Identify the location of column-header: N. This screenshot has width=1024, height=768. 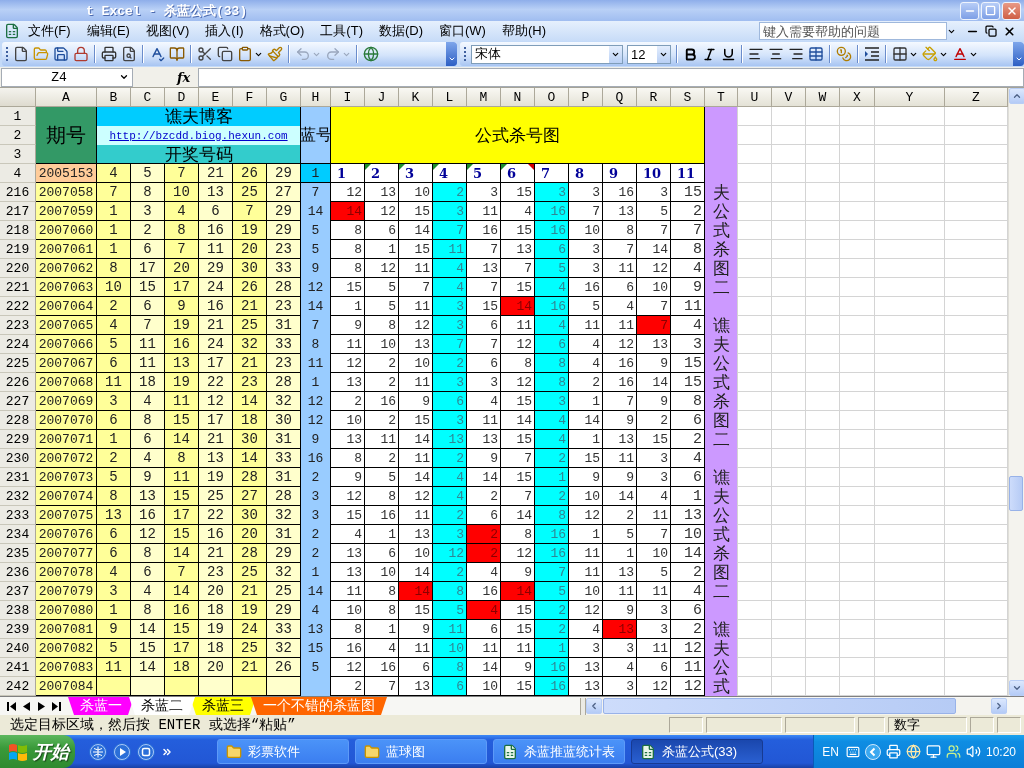
(518, 97).